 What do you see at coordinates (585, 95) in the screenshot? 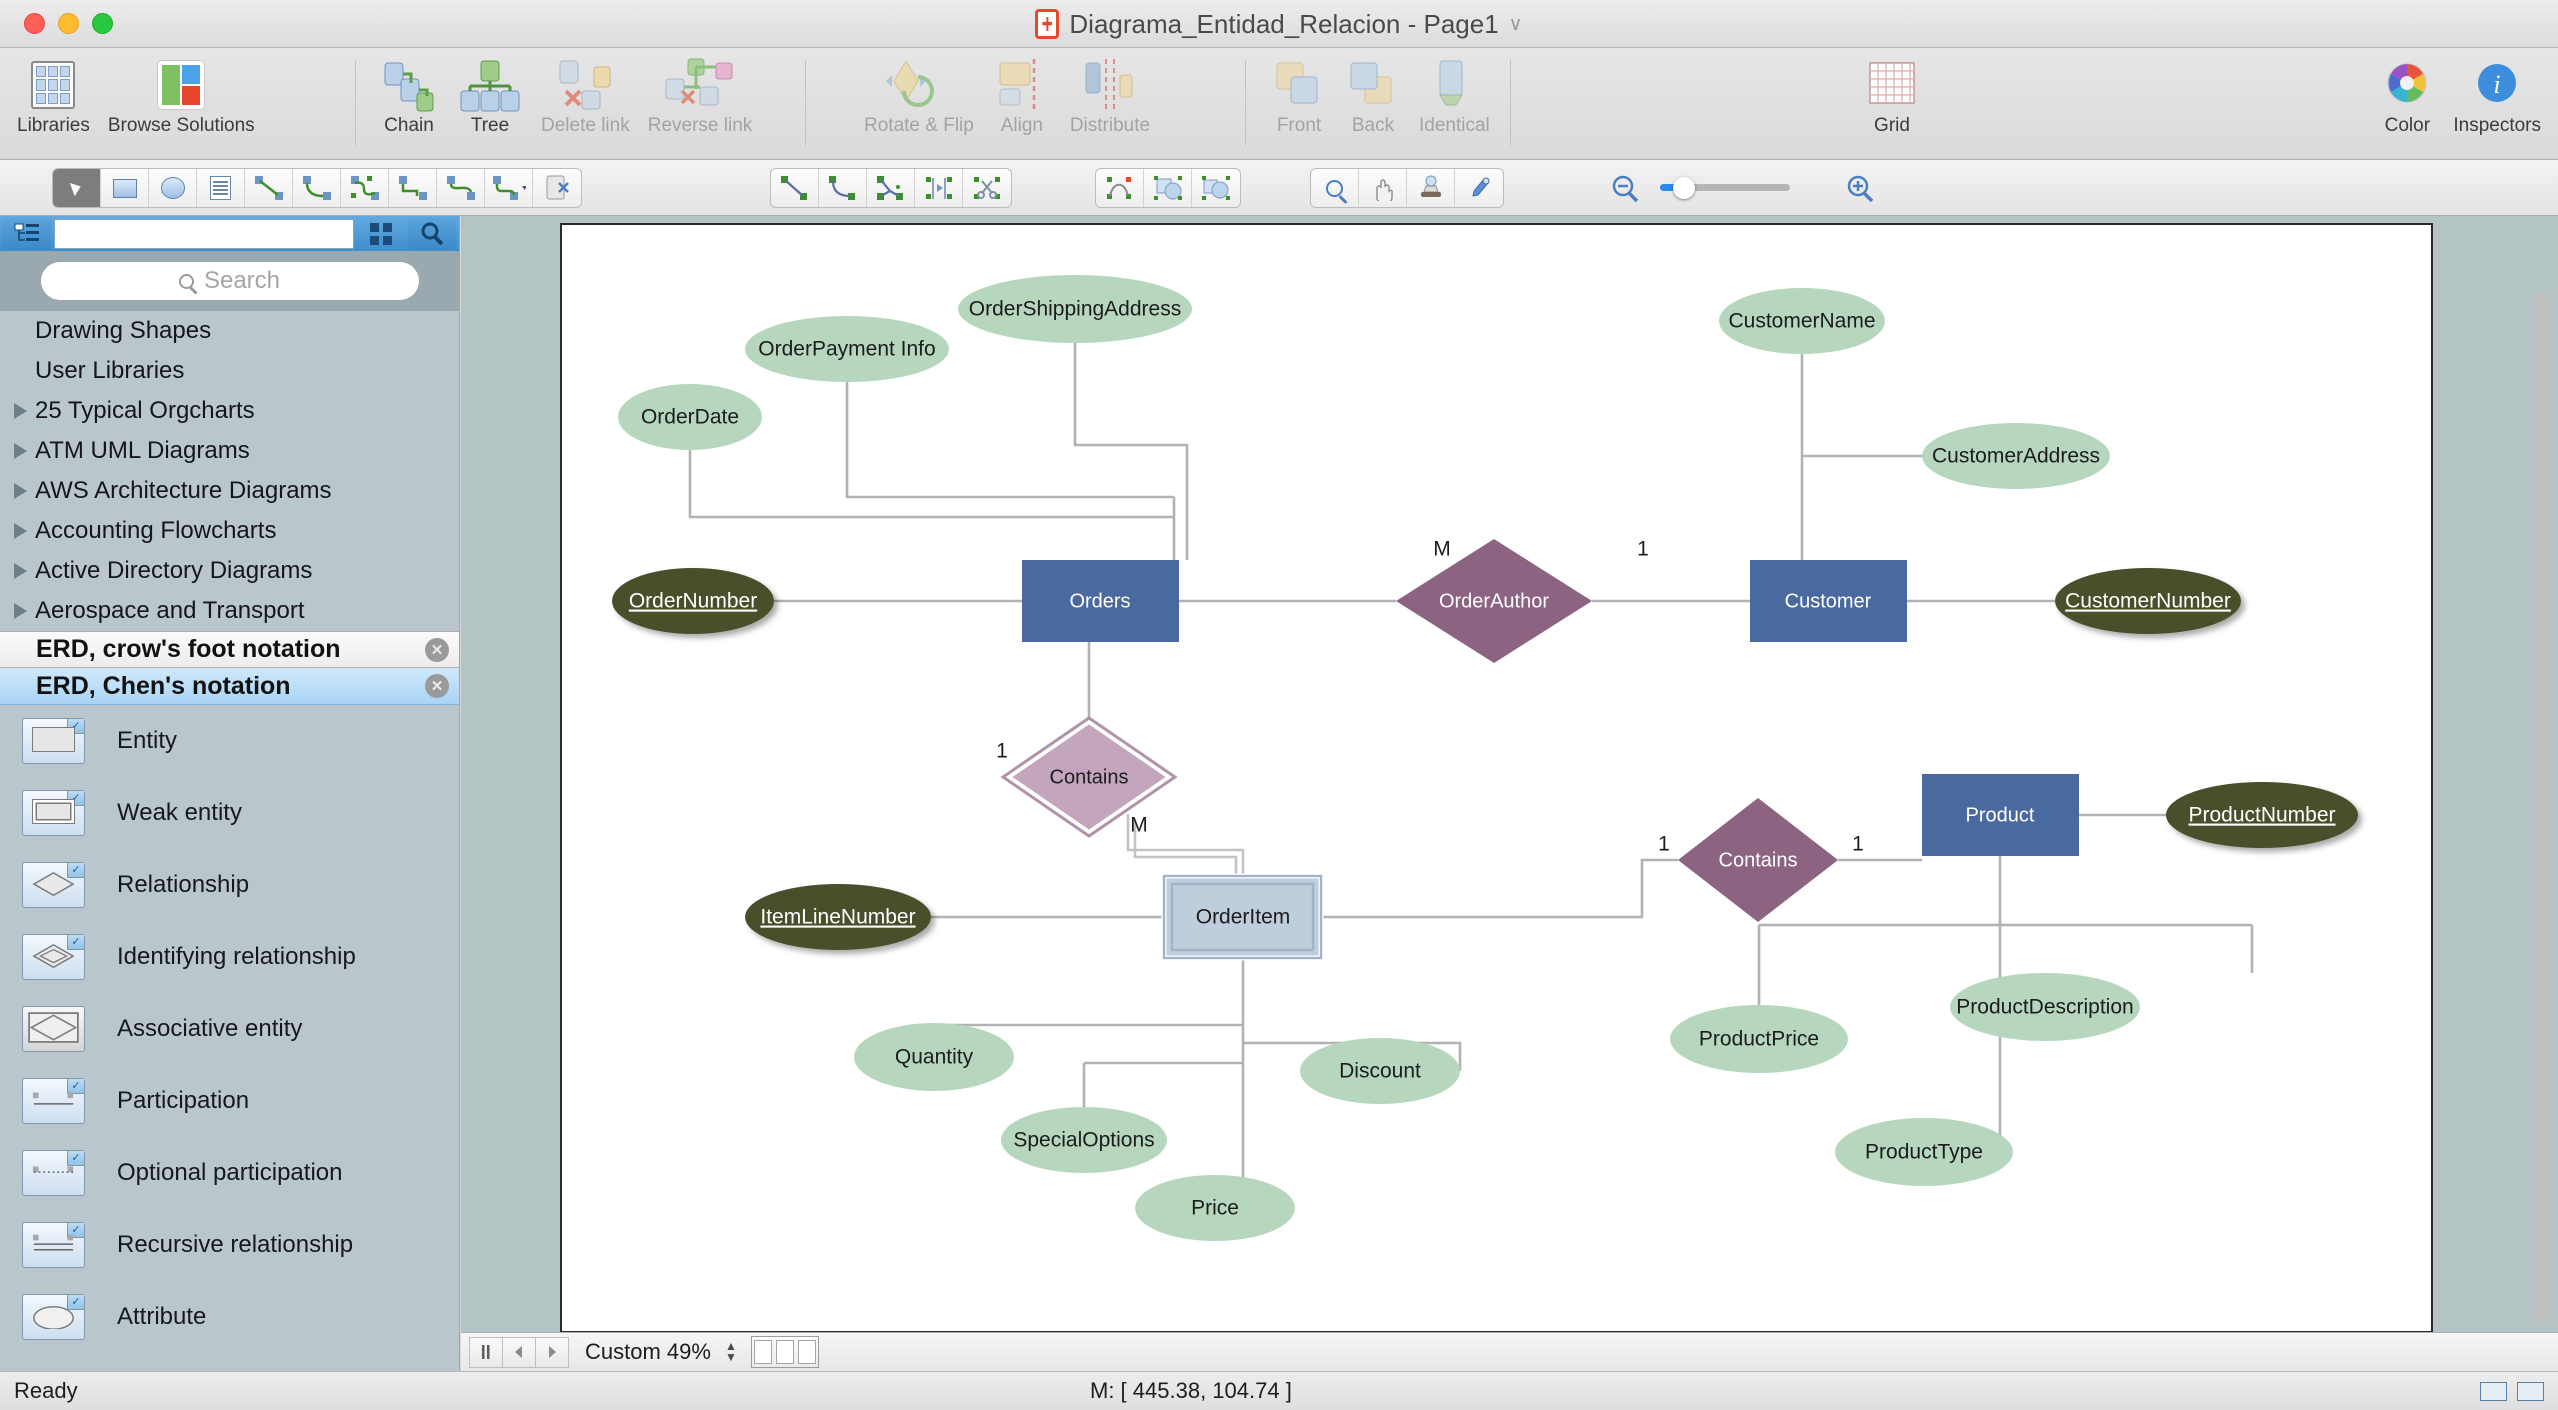
I see `ribbon-button-delete-link: Delete link` at bounding box center [585, 95].